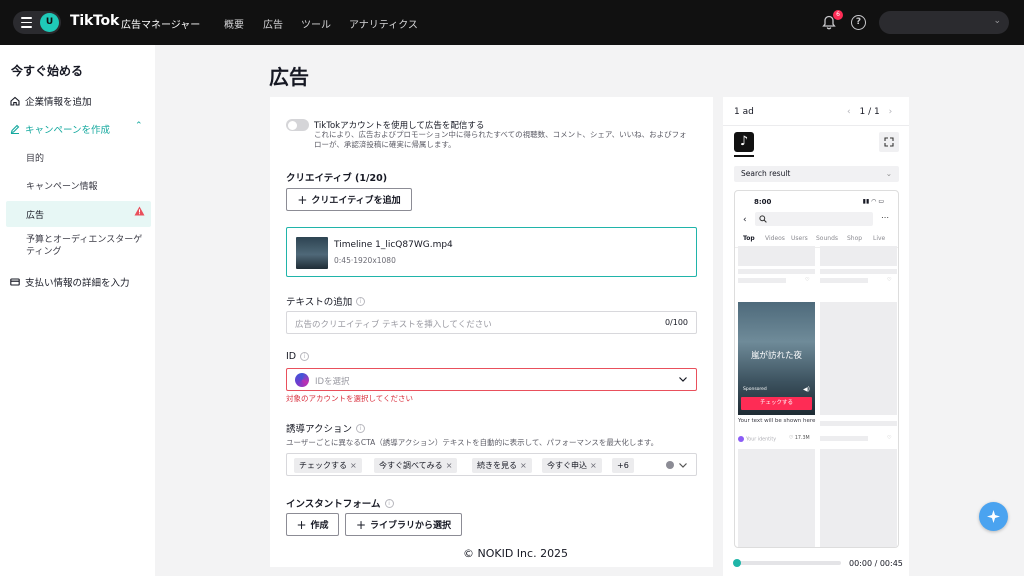 This screenshot has width=1024, height=576. Describe the element at coordinates (302, 380) in the screenshot. I see `identity-avatar` at that location.